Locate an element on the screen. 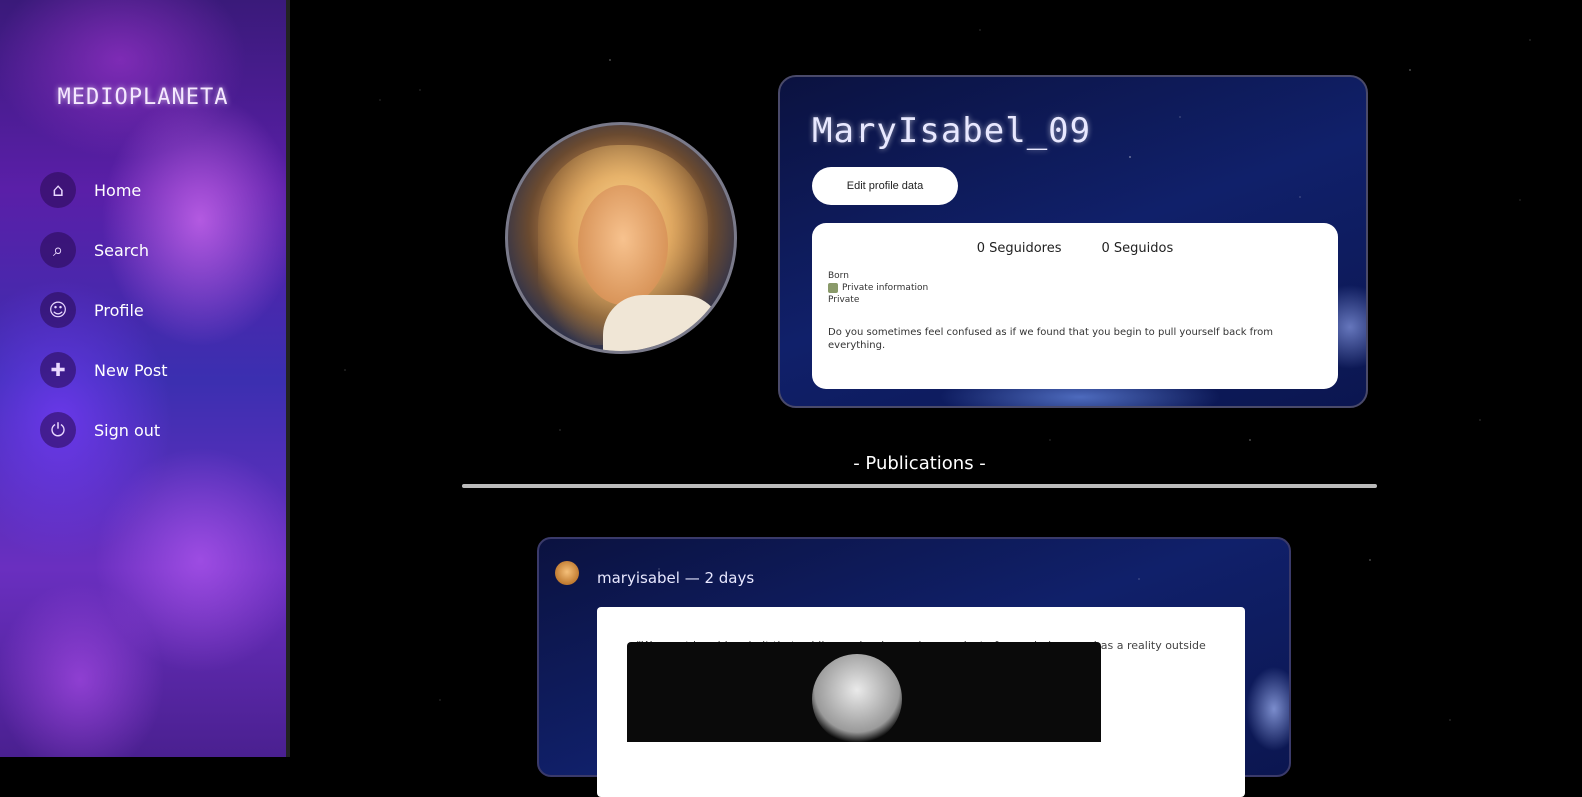 The height and width of the screenshot is (797, 1582). sidebar-item-profile: ☺ Profile is located at coordinates (155, 310).